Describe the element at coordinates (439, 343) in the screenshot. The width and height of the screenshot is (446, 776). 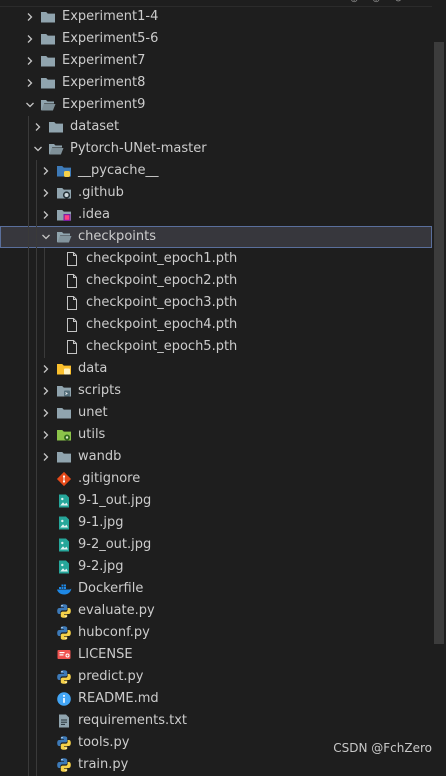
I see `scrollbar-thumb` at that location.